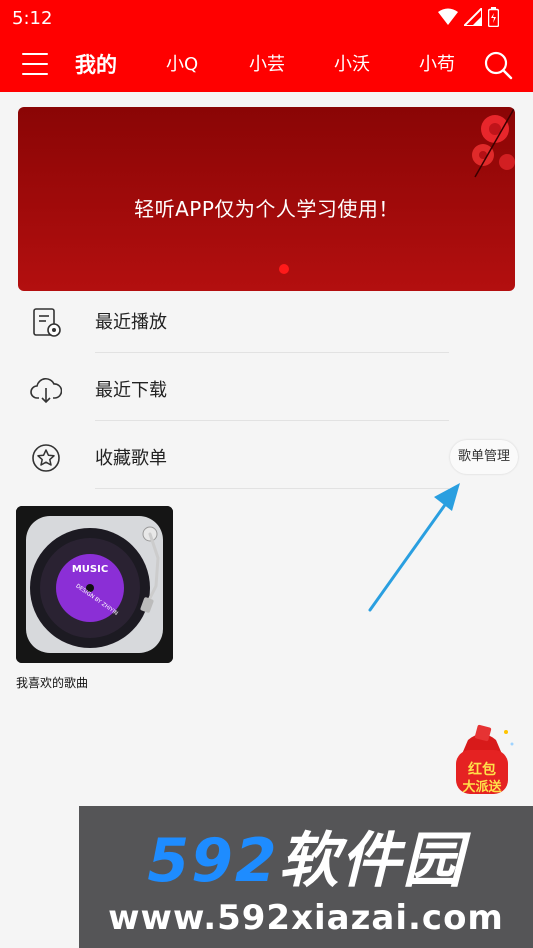 The image size is (533, 948). I want to click on tab-xiaoq: 小Q, so click(182, 63).